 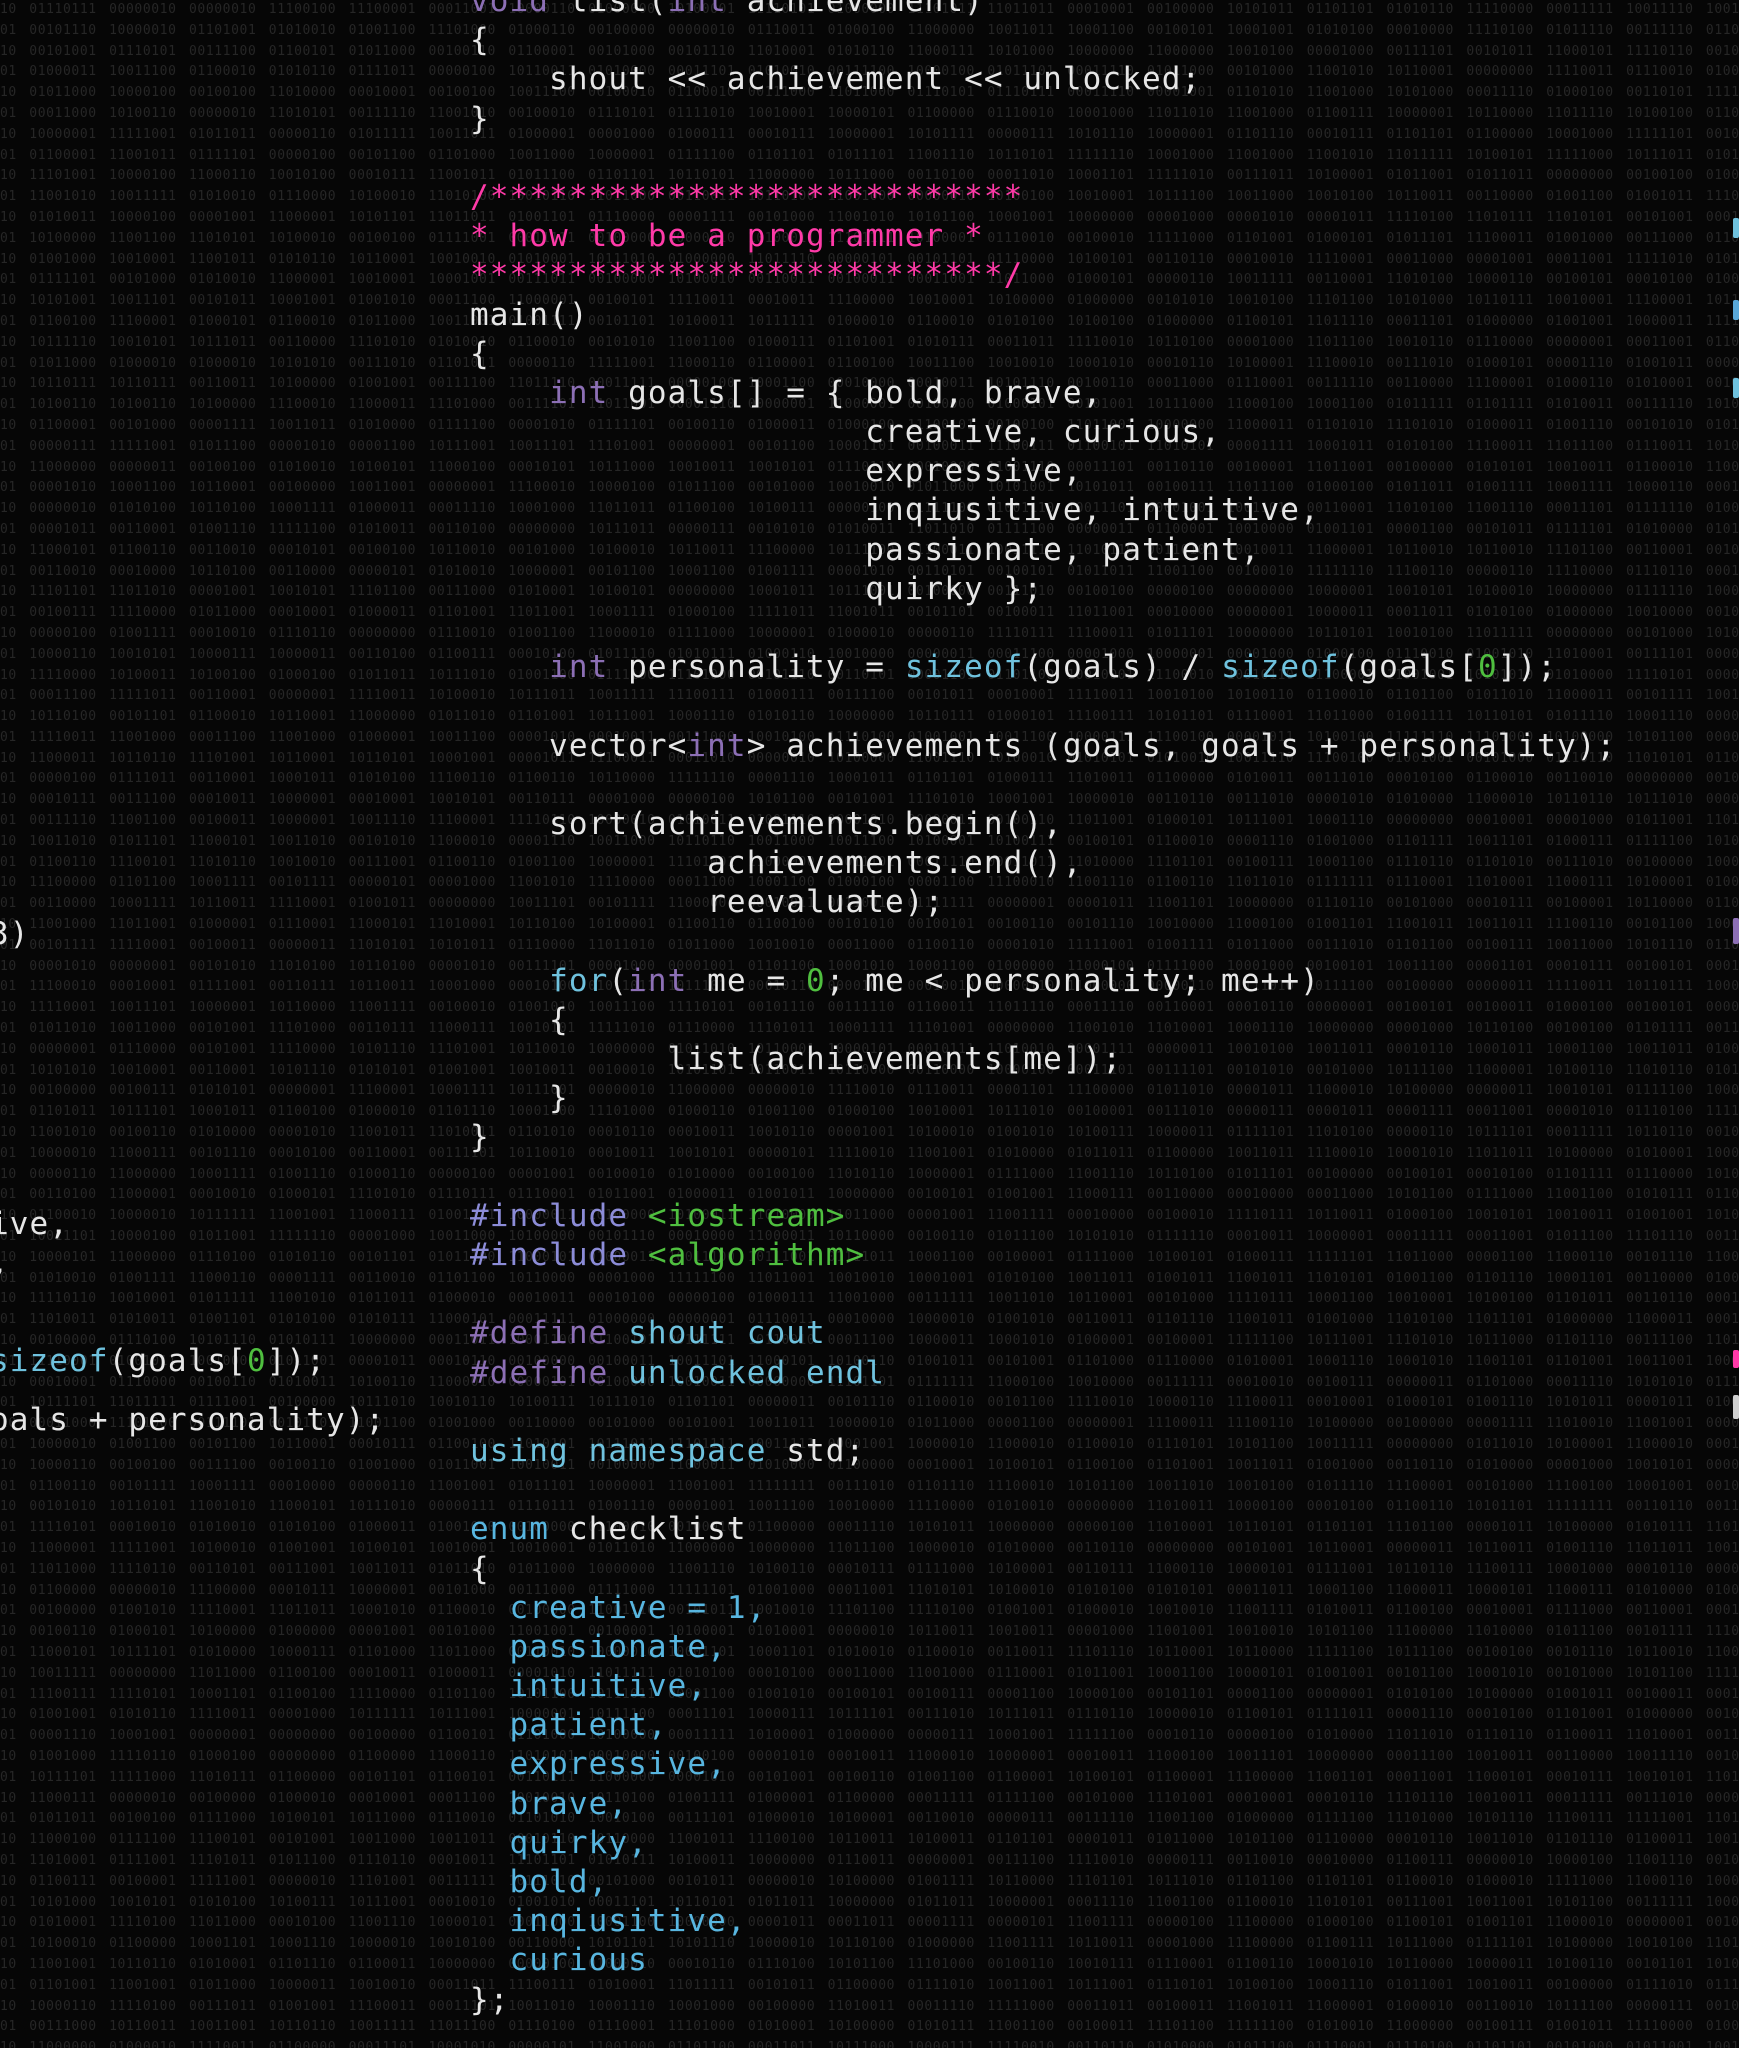 I want to click on left-token: ,, so click(x=5, y=1263).